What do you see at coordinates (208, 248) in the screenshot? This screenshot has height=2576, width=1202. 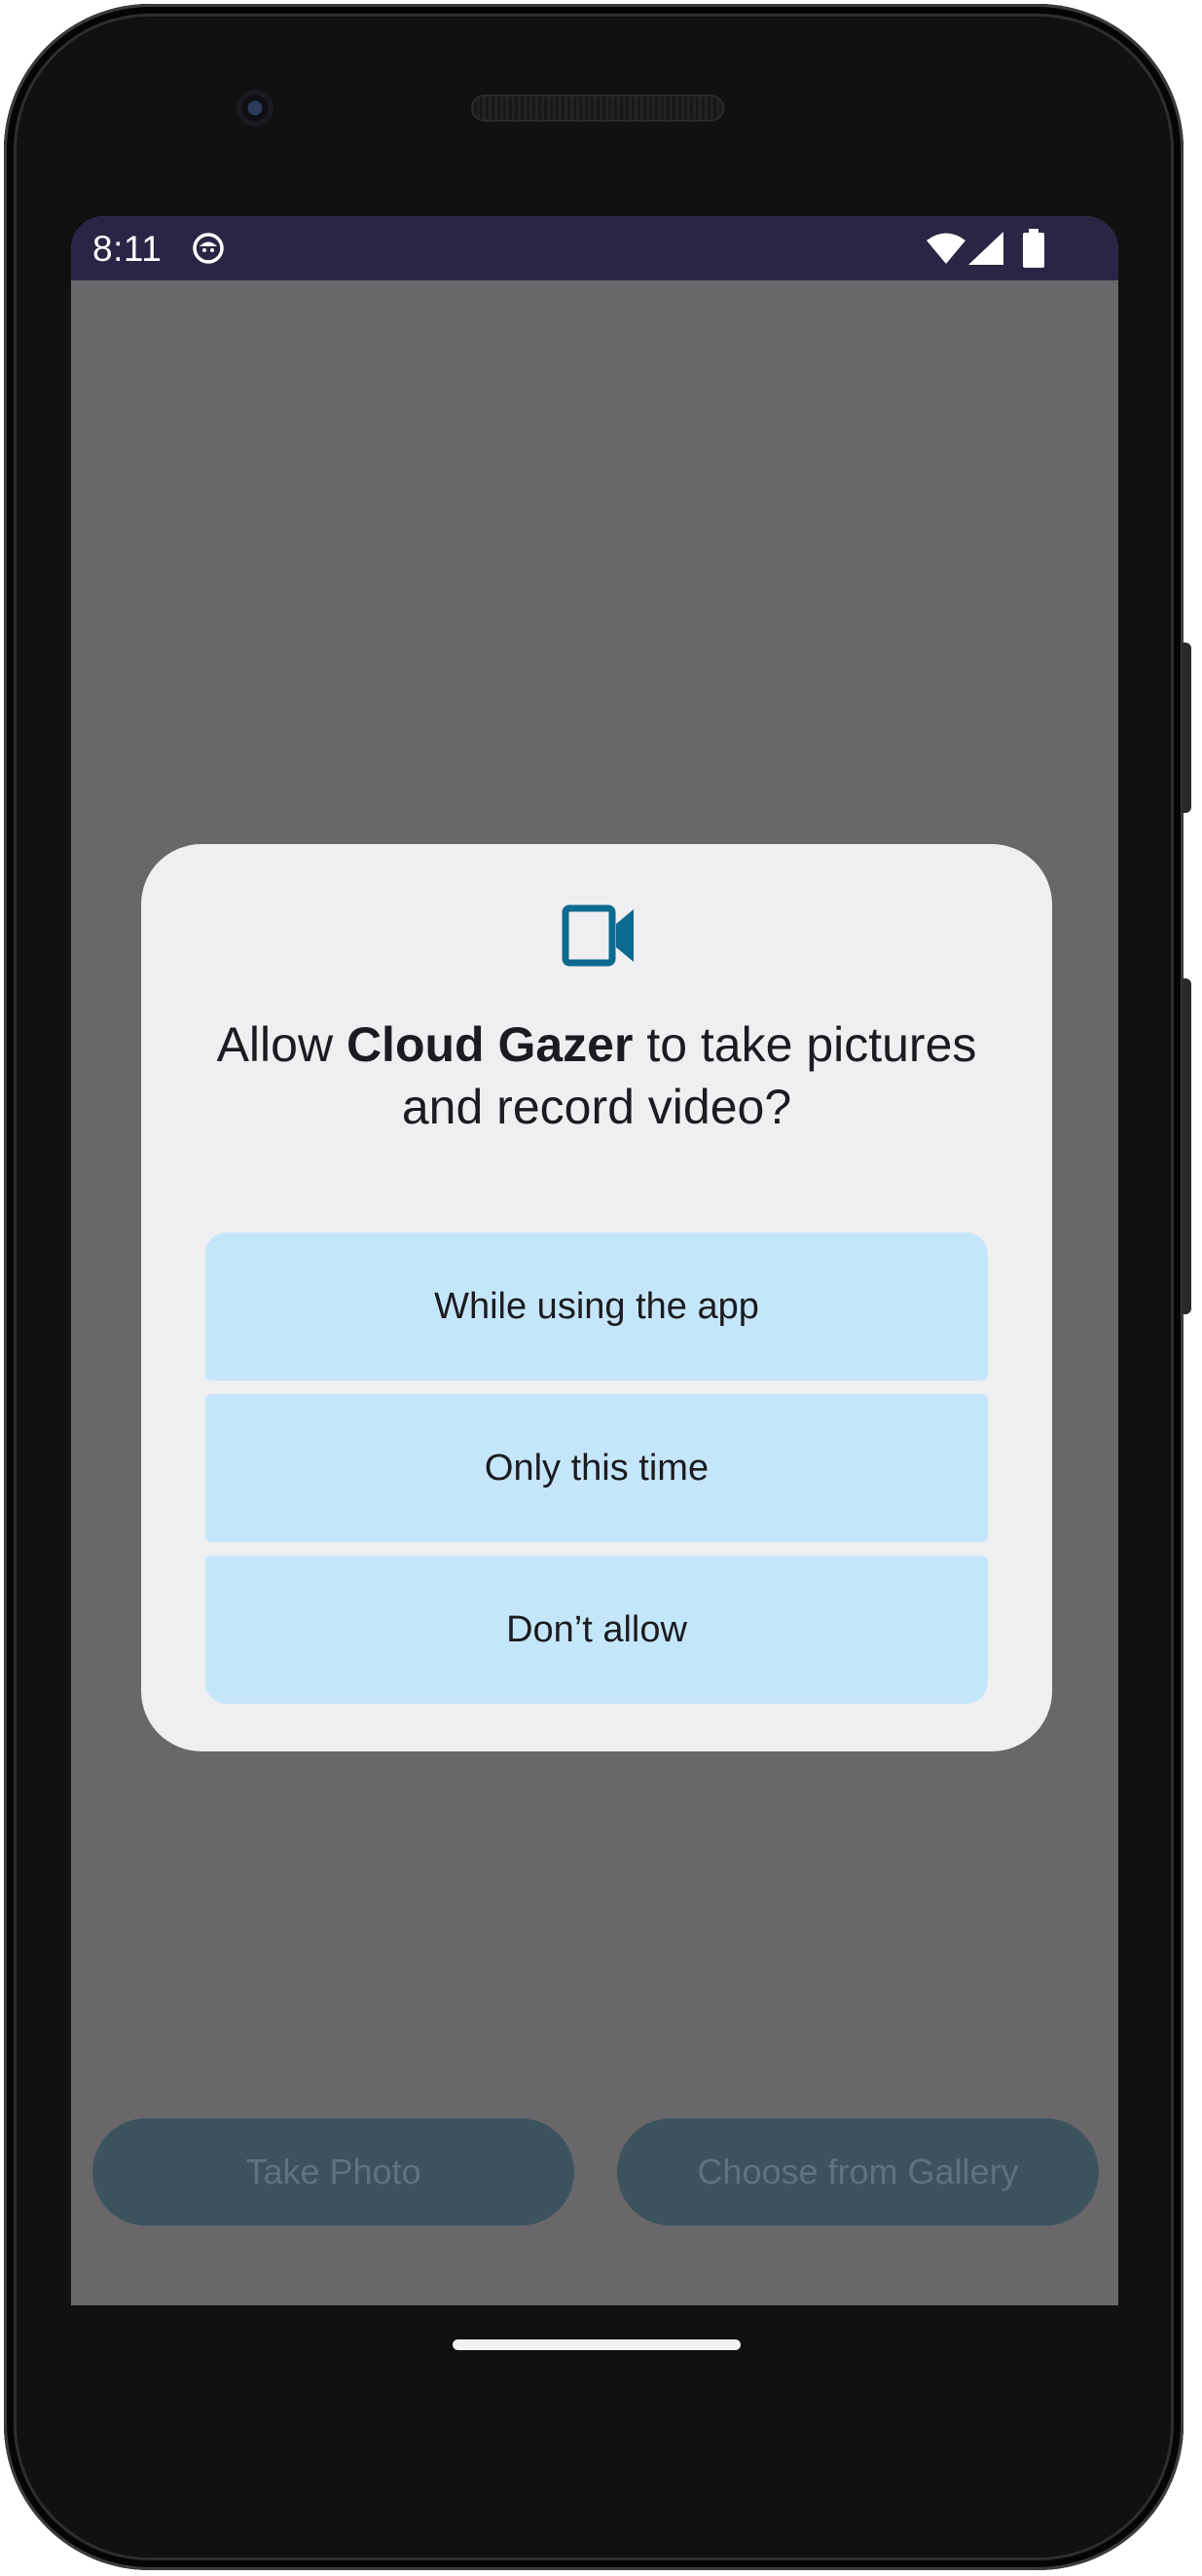 I see `android-face-icon` at bounding box center [208, 248].